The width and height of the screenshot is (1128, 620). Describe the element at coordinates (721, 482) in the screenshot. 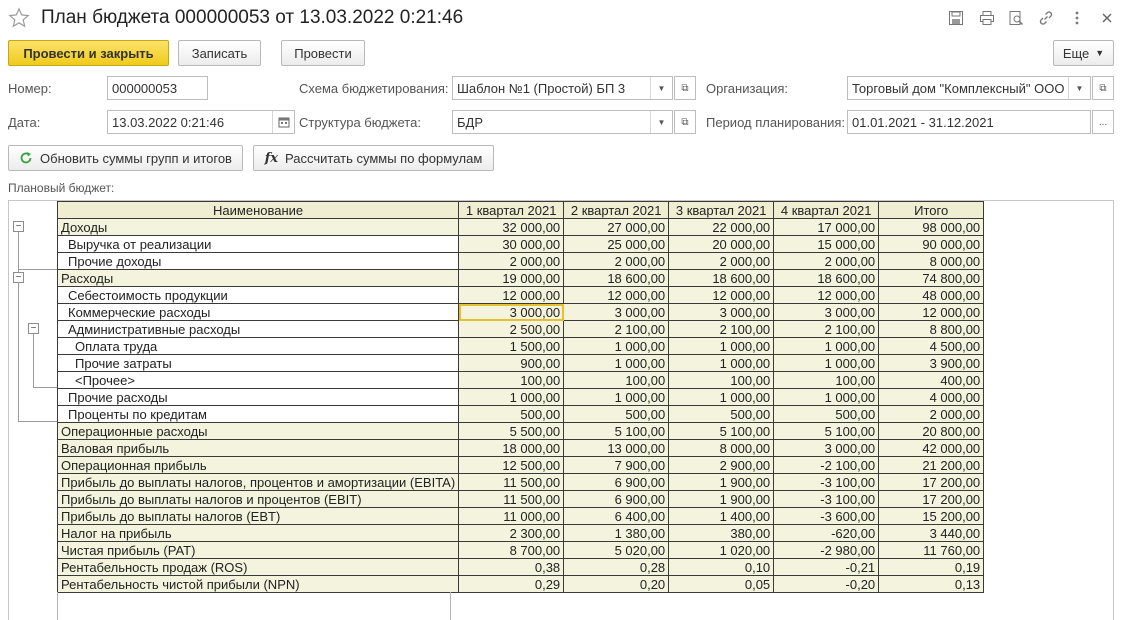

I see `value-cell: 1 900,00` at that location.